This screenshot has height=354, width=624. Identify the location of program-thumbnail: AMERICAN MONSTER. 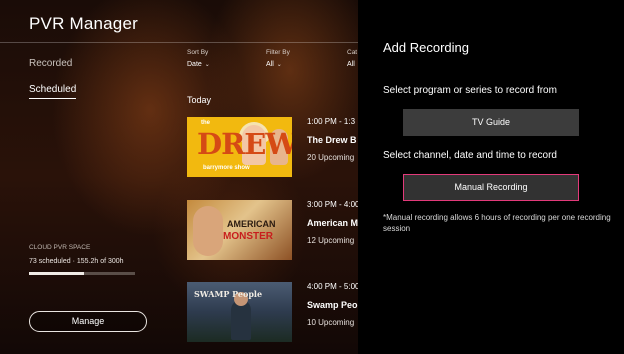
(239, 230).